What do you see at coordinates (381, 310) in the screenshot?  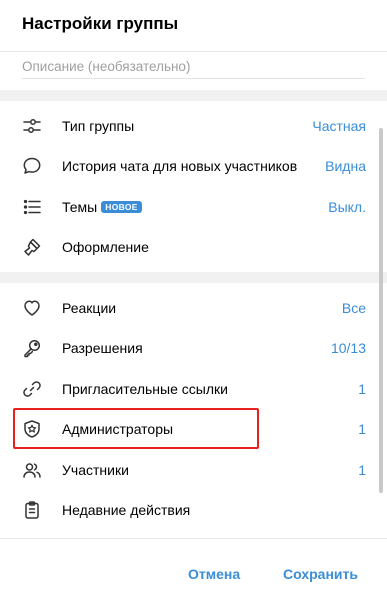 I see `scrollbar` at bounding box center [381, 310].